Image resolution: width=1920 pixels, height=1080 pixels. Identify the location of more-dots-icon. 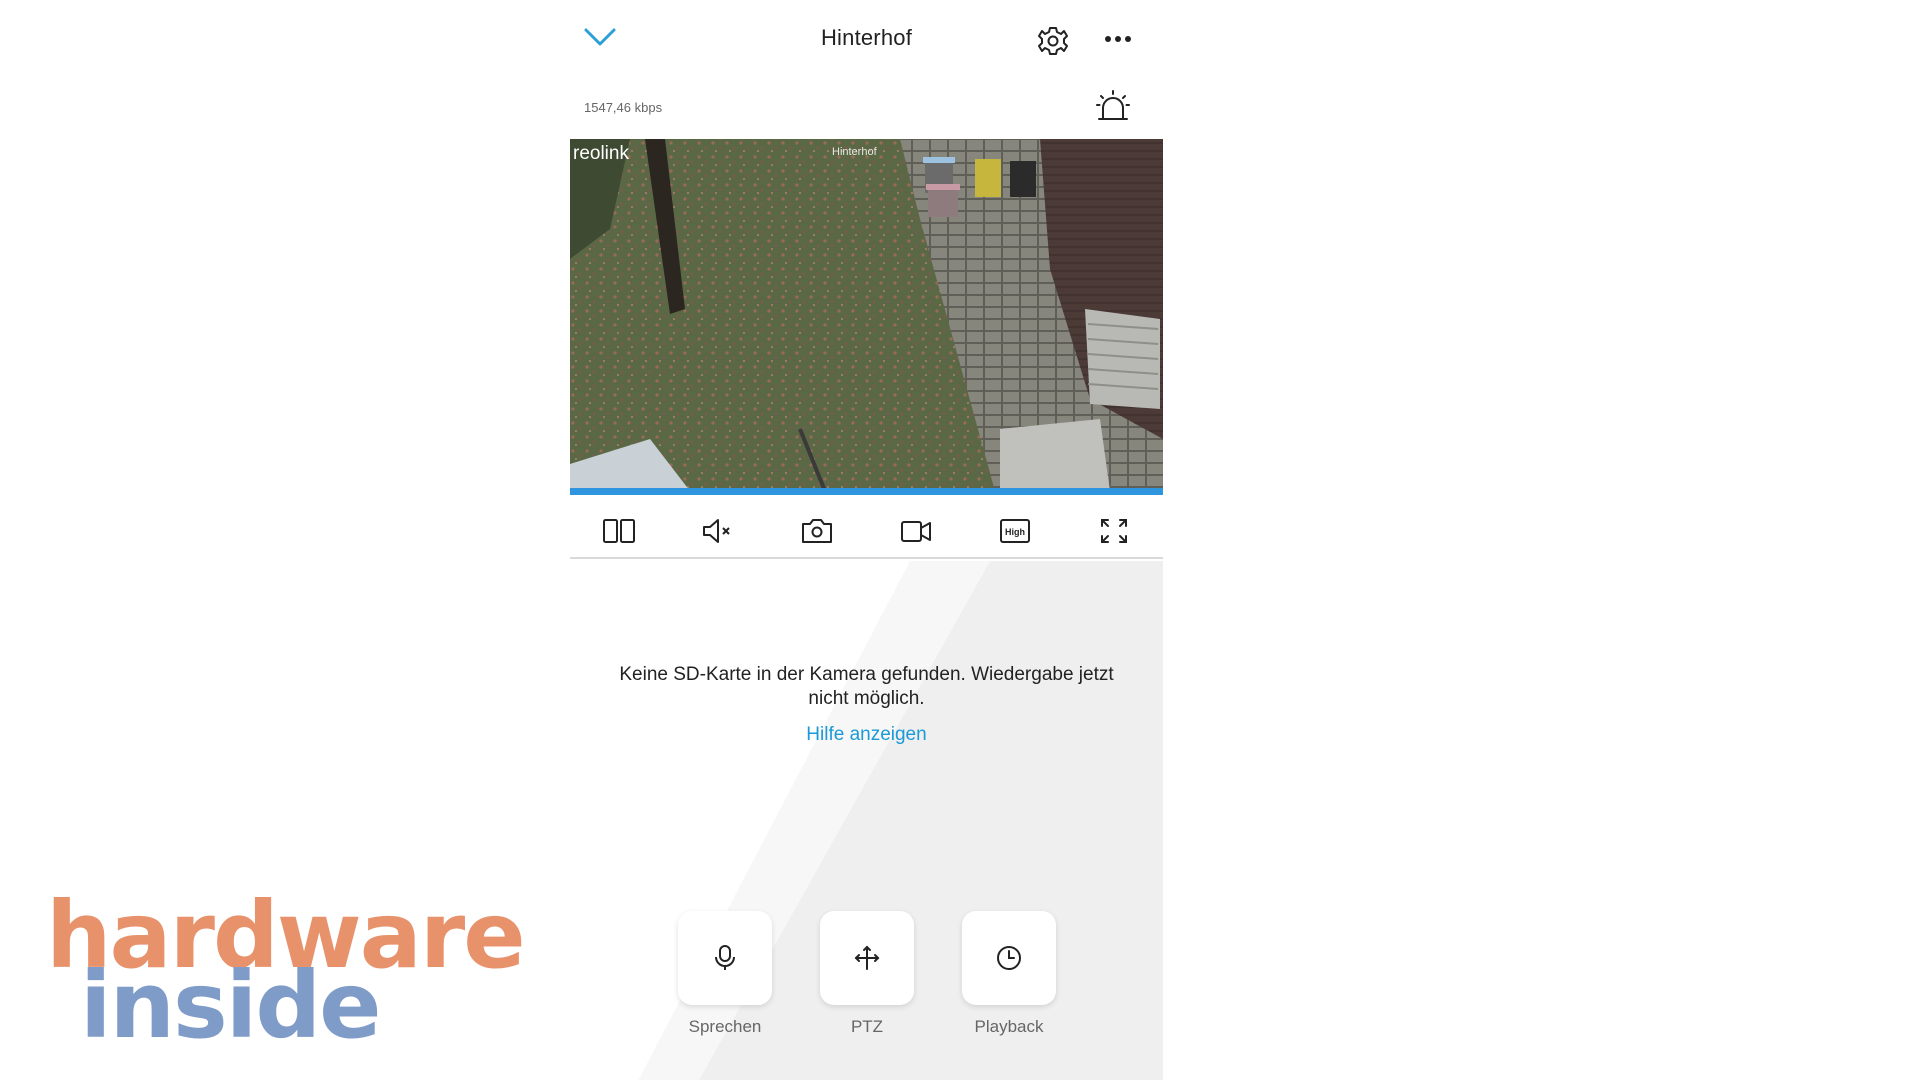
(1118, 39).